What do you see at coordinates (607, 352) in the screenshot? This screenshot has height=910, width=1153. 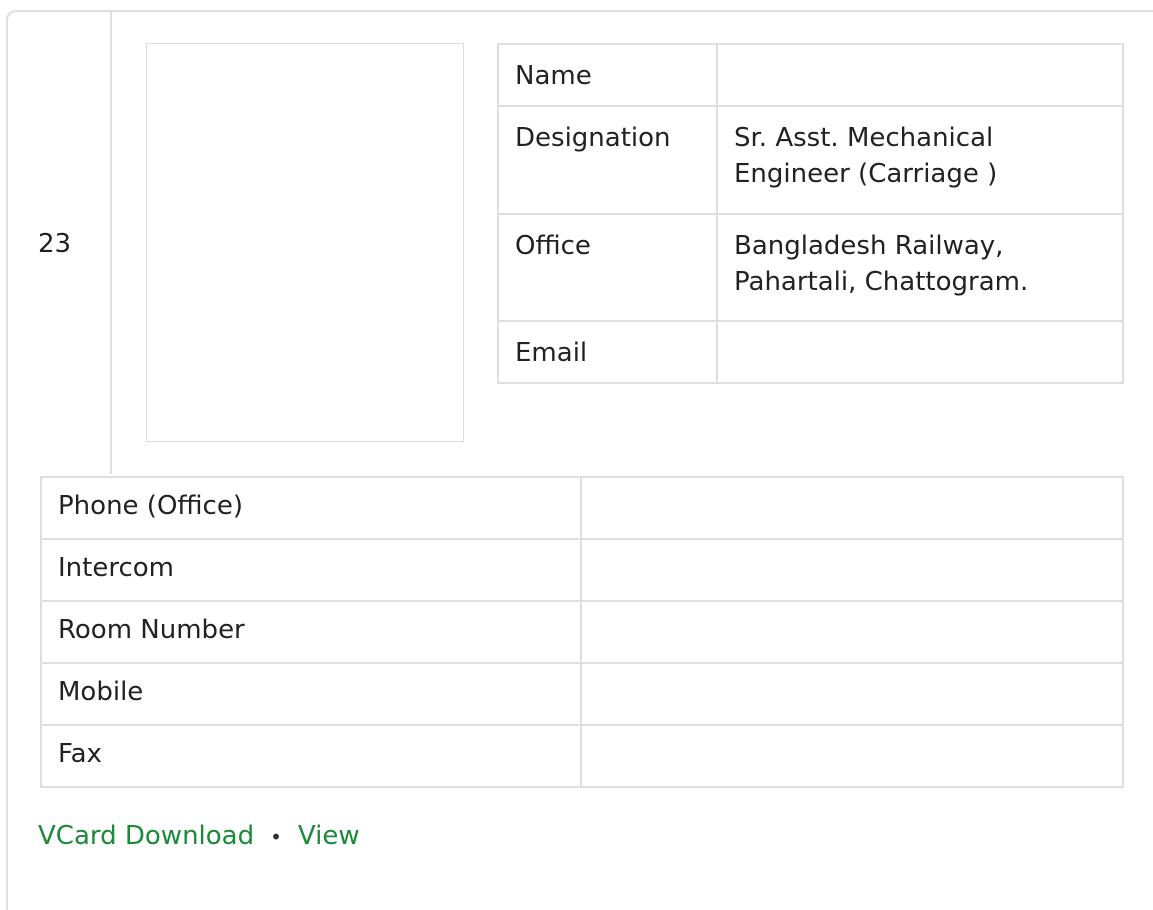 I see `info-label-email: Email` at bounding box center [607, 352].